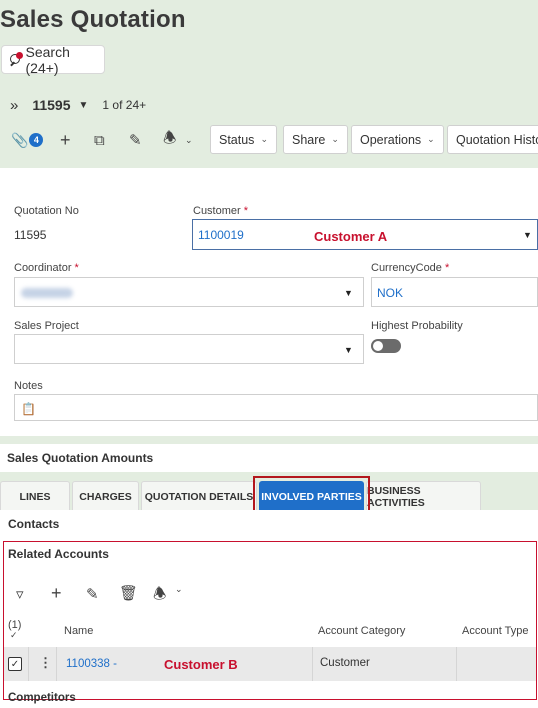 This screenshot has height=708, width=538. I want to click on highest-probability-label: Highest Probability, so click(417, 326).